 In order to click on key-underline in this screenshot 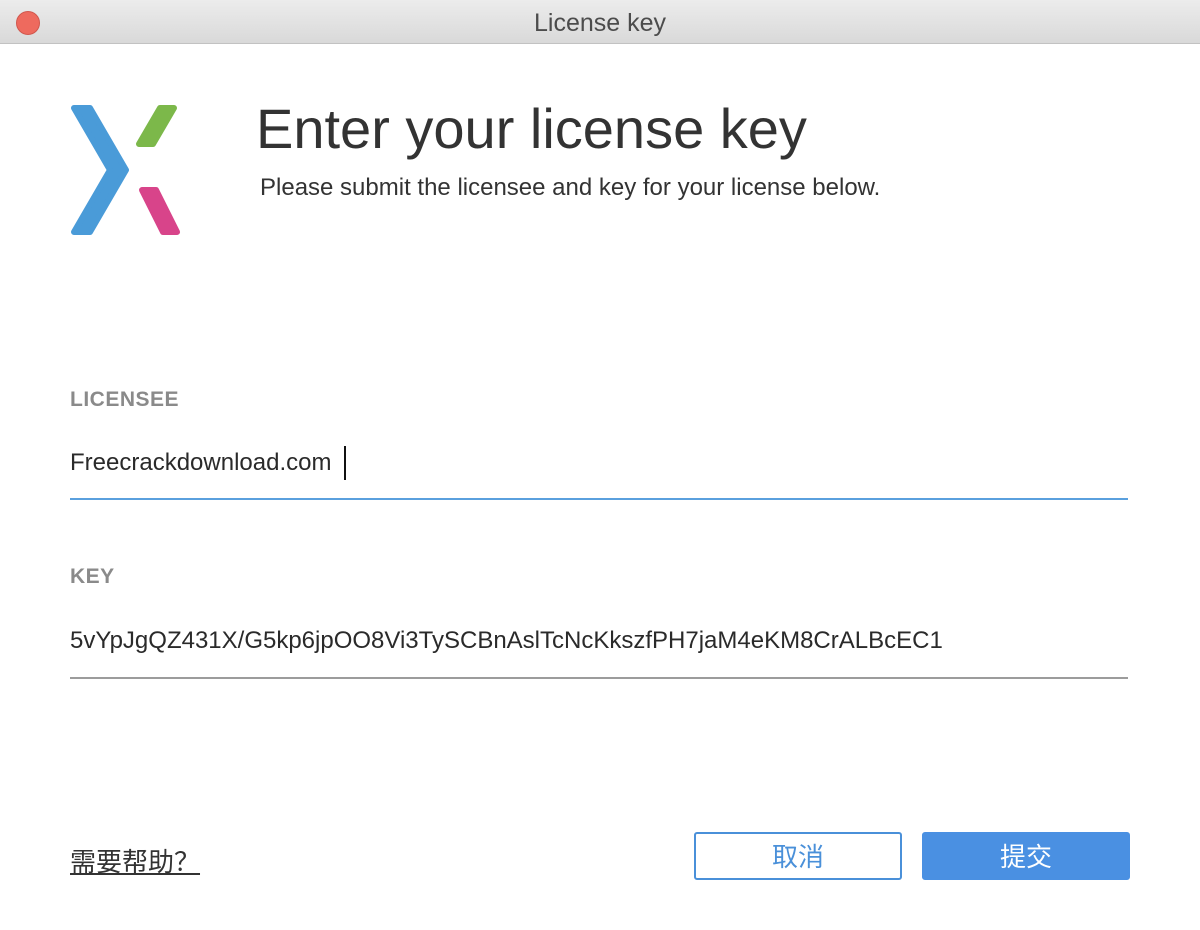, I will do `click(599, 678)`.